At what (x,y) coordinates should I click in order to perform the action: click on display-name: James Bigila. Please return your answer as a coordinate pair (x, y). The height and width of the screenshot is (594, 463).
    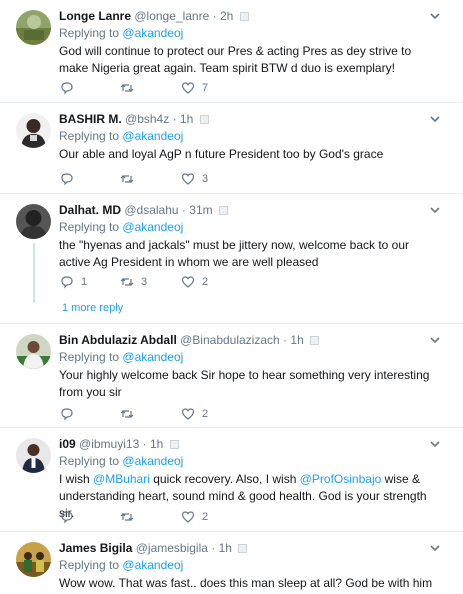
    Looking at the image, I should click on (95, 548).